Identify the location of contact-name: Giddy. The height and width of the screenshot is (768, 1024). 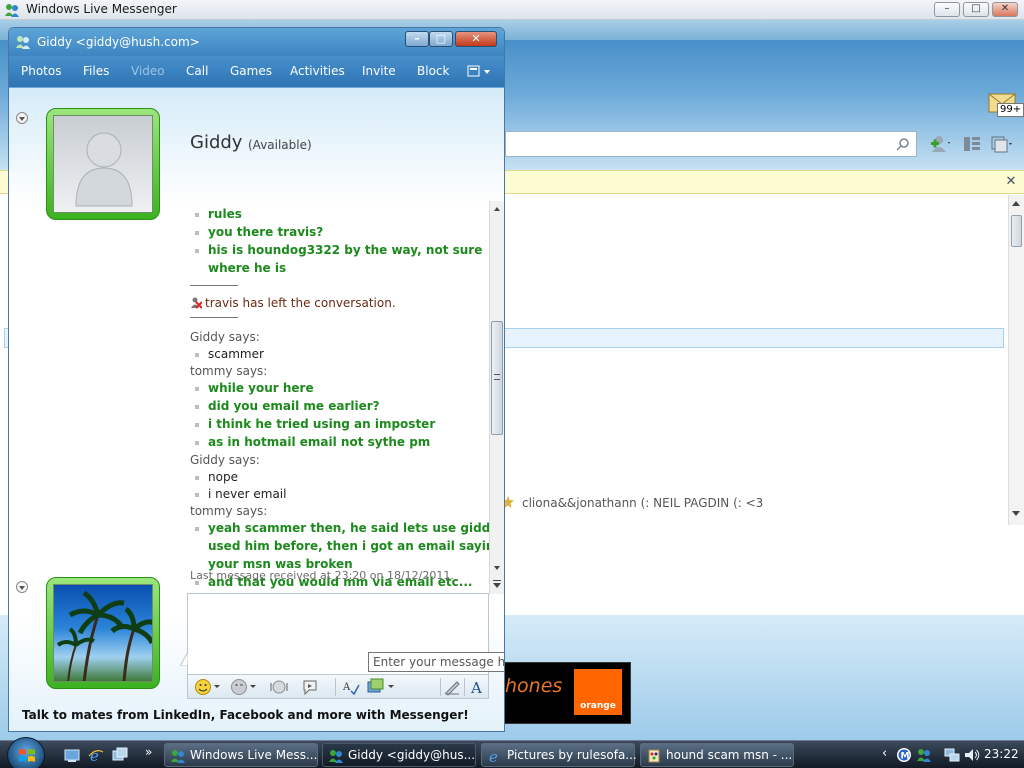
(216, 142).